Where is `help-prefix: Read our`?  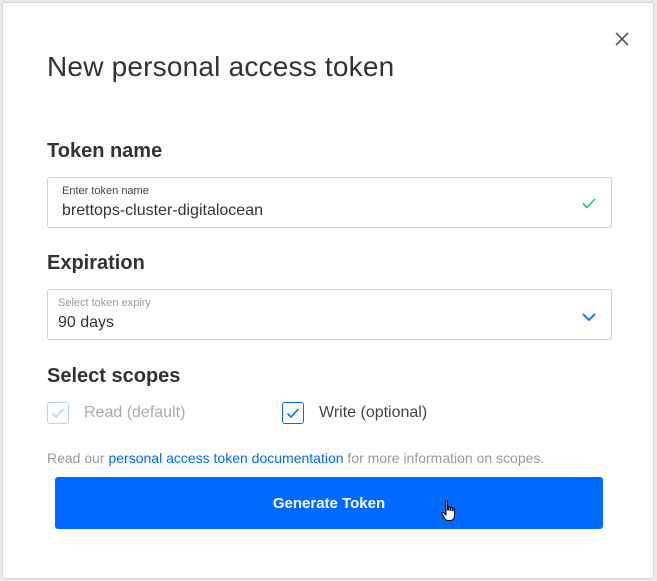
help-prefix: Read our is located at coordinates (78, 458).